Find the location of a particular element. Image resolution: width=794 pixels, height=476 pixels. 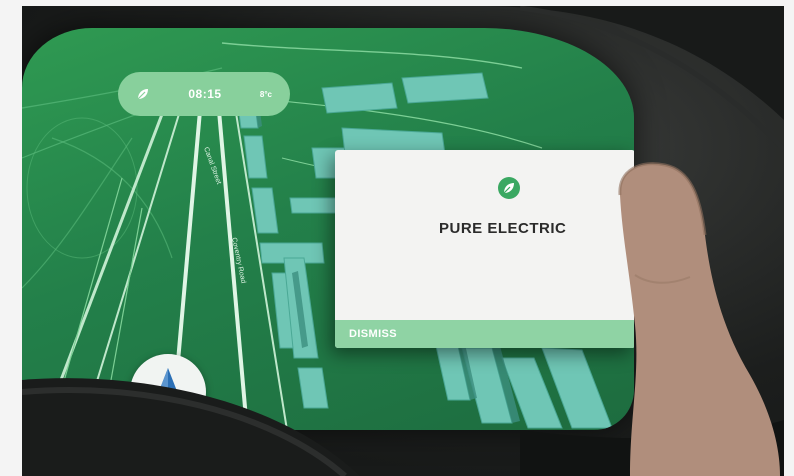

frame-border-top is located at coordinates (397, 3).